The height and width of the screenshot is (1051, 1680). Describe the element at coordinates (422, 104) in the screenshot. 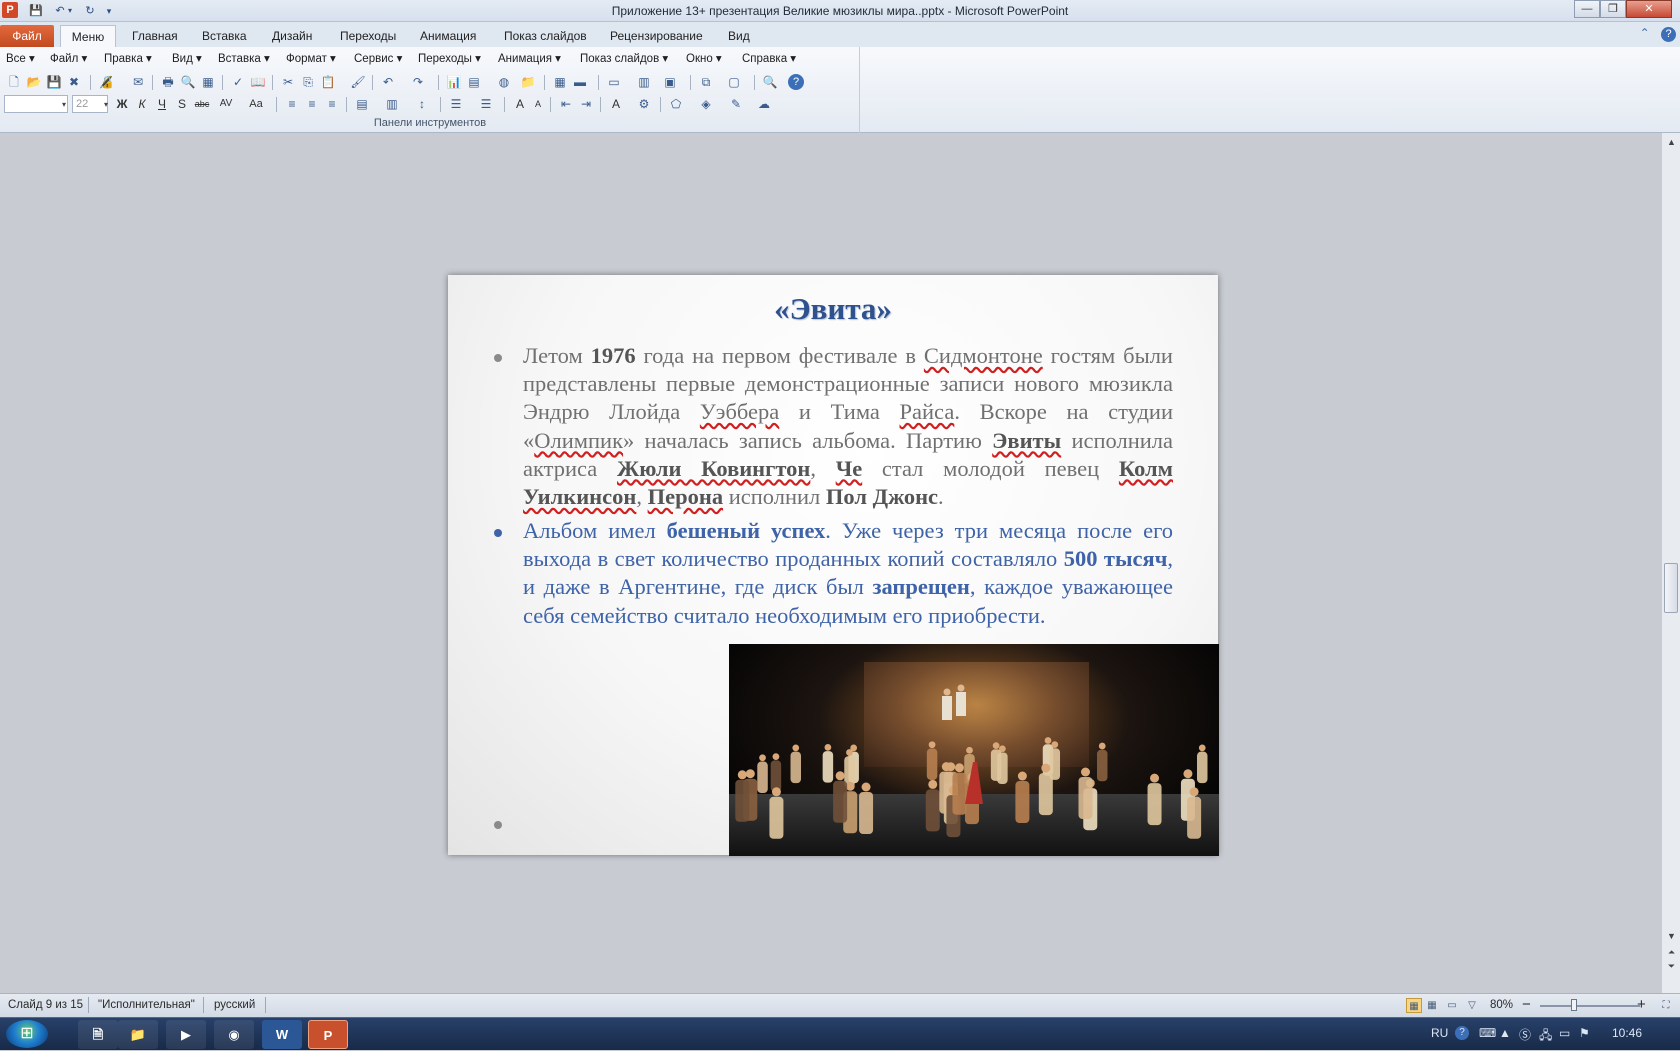

I see `line-spacing-icon: ↕` at that location.